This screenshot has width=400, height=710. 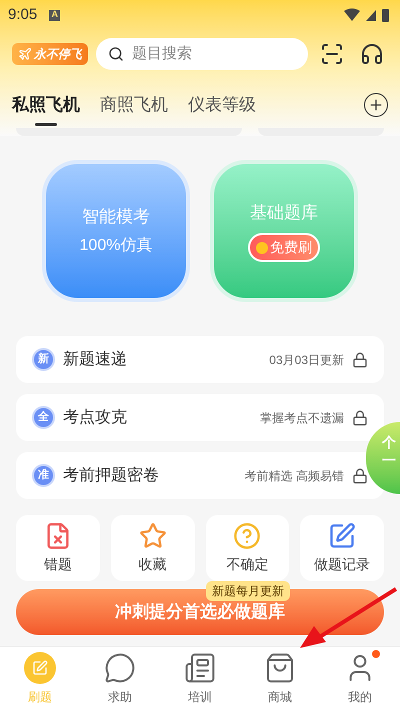 What do you see at coordinates (294, 476) in the screenshot?
I see `row-note: 考前精选 高频易错` at bounding box center [294, 476].